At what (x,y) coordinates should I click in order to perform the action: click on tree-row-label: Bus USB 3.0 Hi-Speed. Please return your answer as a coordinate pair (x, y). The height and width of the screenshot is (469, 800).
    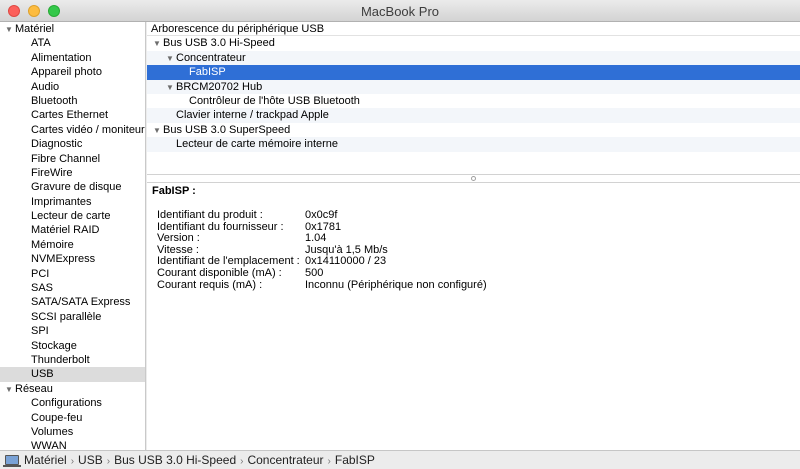
    Looking at the image, I should click on (219, 43).